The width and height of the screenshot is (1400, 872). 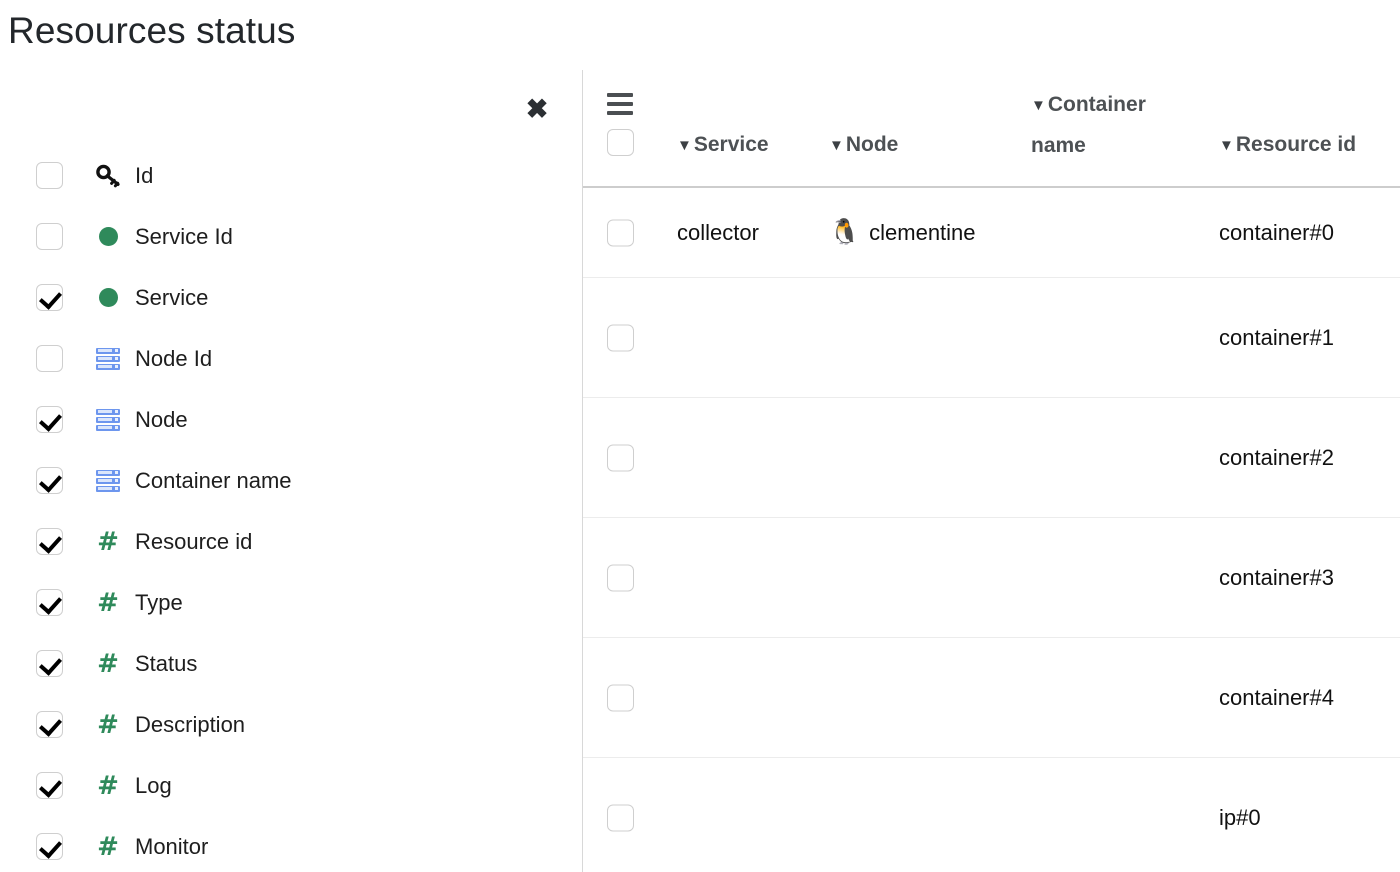 I want to click on cell-text: container#3, so click(x=1276, y=577).